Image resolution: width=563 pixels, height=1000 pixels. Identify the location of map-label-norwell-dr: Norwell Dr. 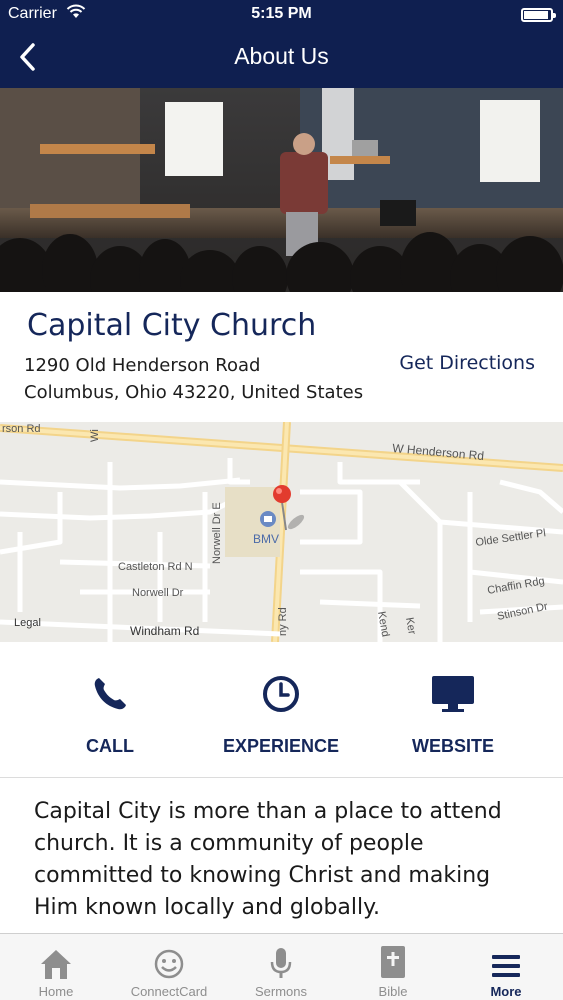
(158, 593).